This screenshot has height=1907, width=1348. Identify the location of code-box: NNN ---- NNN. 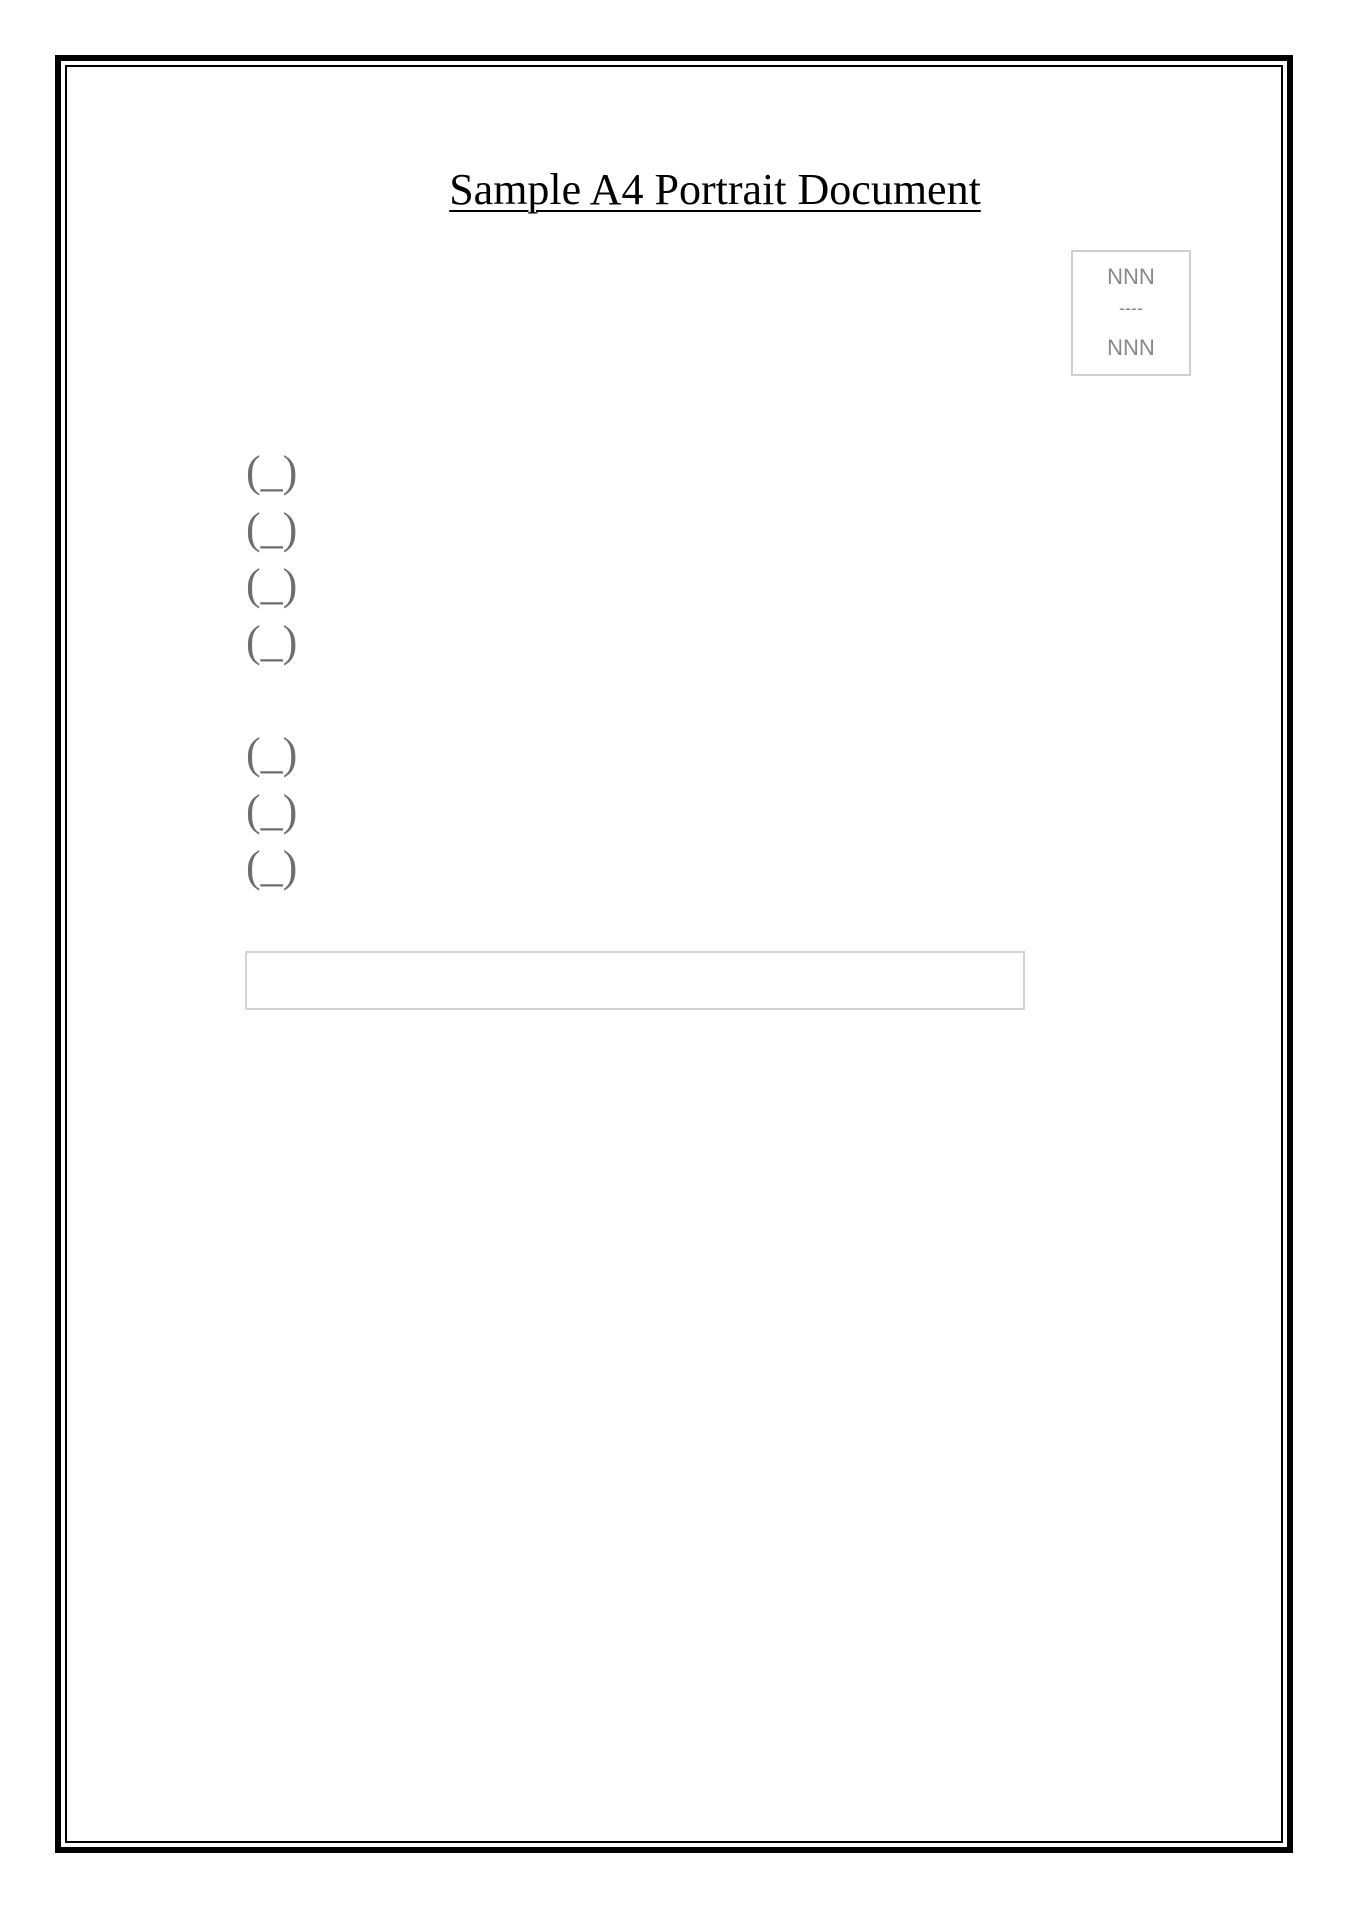
(1131, 313).